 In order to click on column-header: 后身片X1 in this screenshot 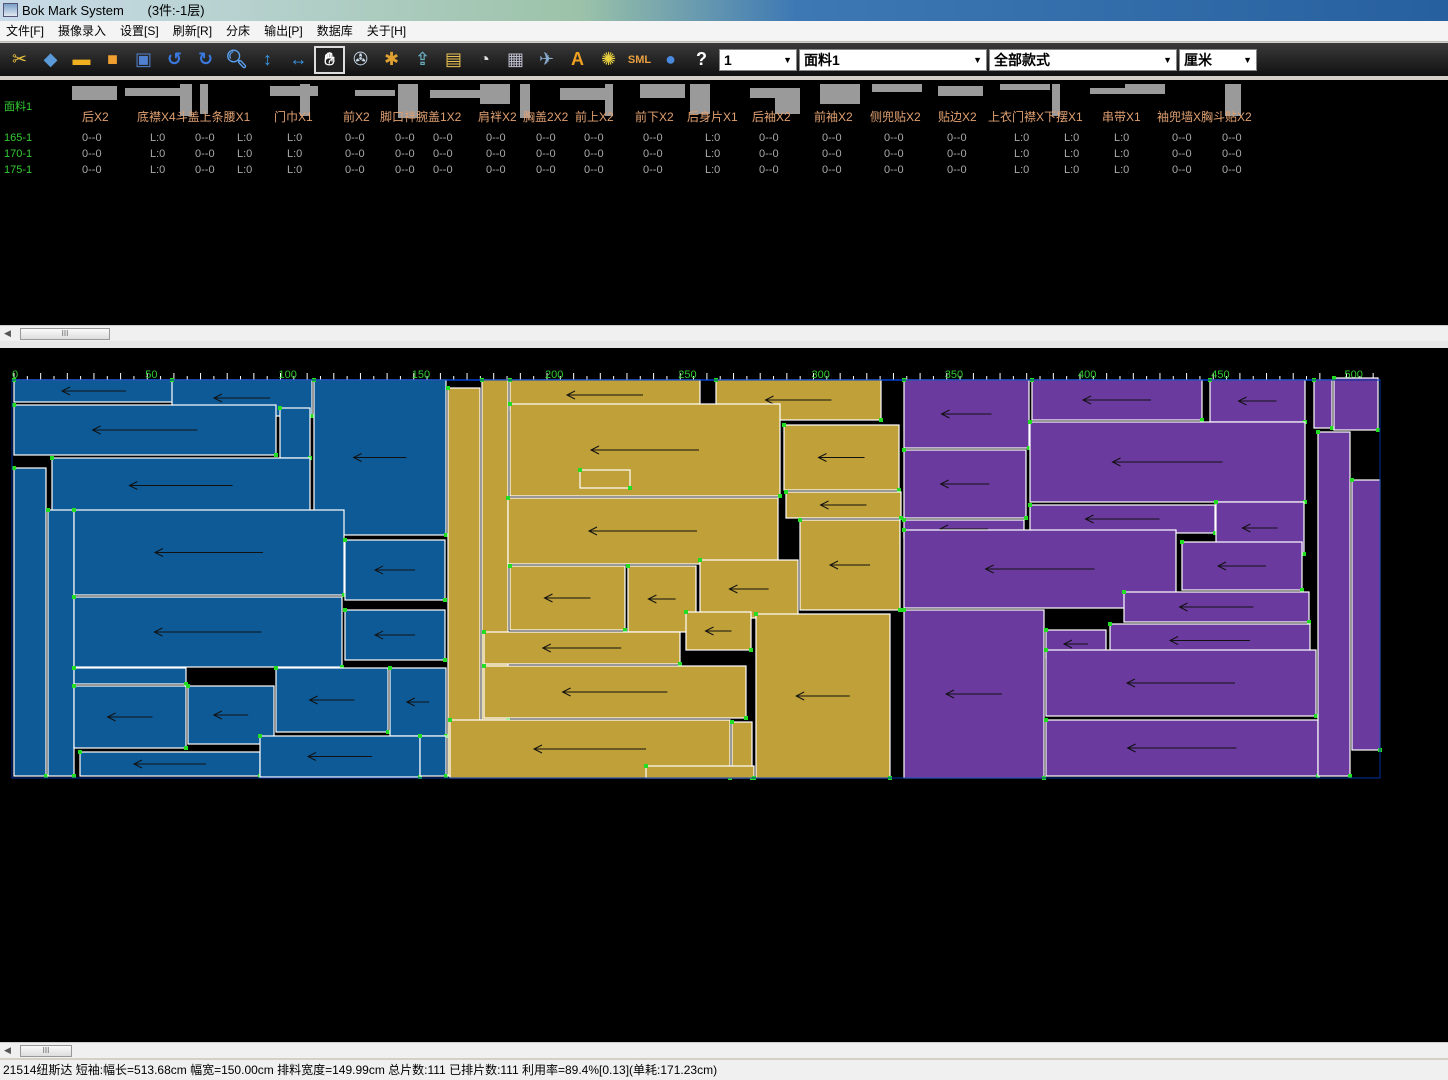, I will do `click(712, 116)`.